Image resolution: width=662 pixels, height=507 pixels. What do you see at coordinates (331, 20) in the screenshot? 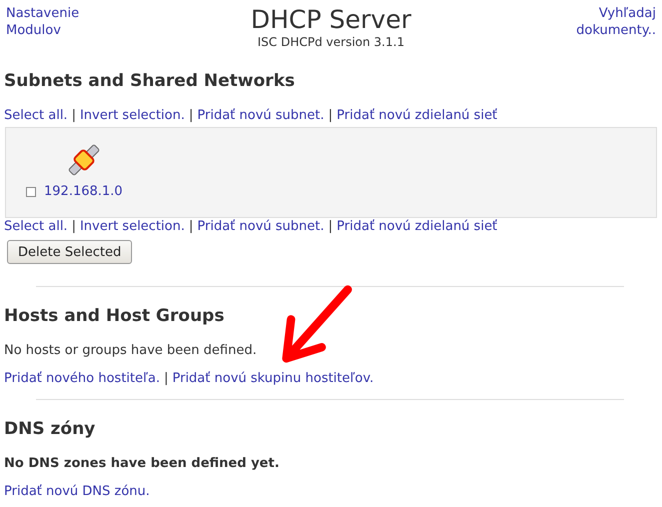
I see `page-title: DHCP Server` at bounding box center [331, 20].